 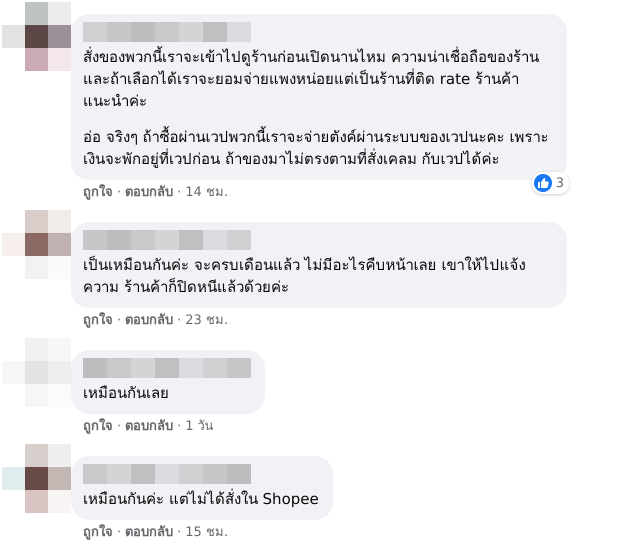 I want to click on timestamp: 23 ชม., so click(x=206, y=321).